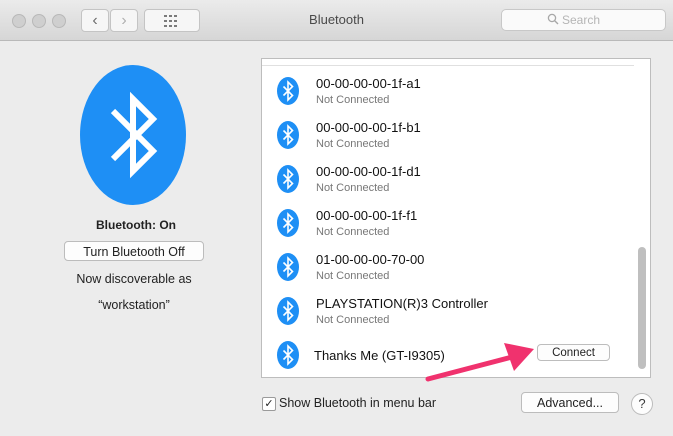 The image size is (673, 436). What do you see at coordinates (370, 259) in the screenshot?
I see `device-name: 01-00-00-00-70-00` at bounding box center [370, 259].